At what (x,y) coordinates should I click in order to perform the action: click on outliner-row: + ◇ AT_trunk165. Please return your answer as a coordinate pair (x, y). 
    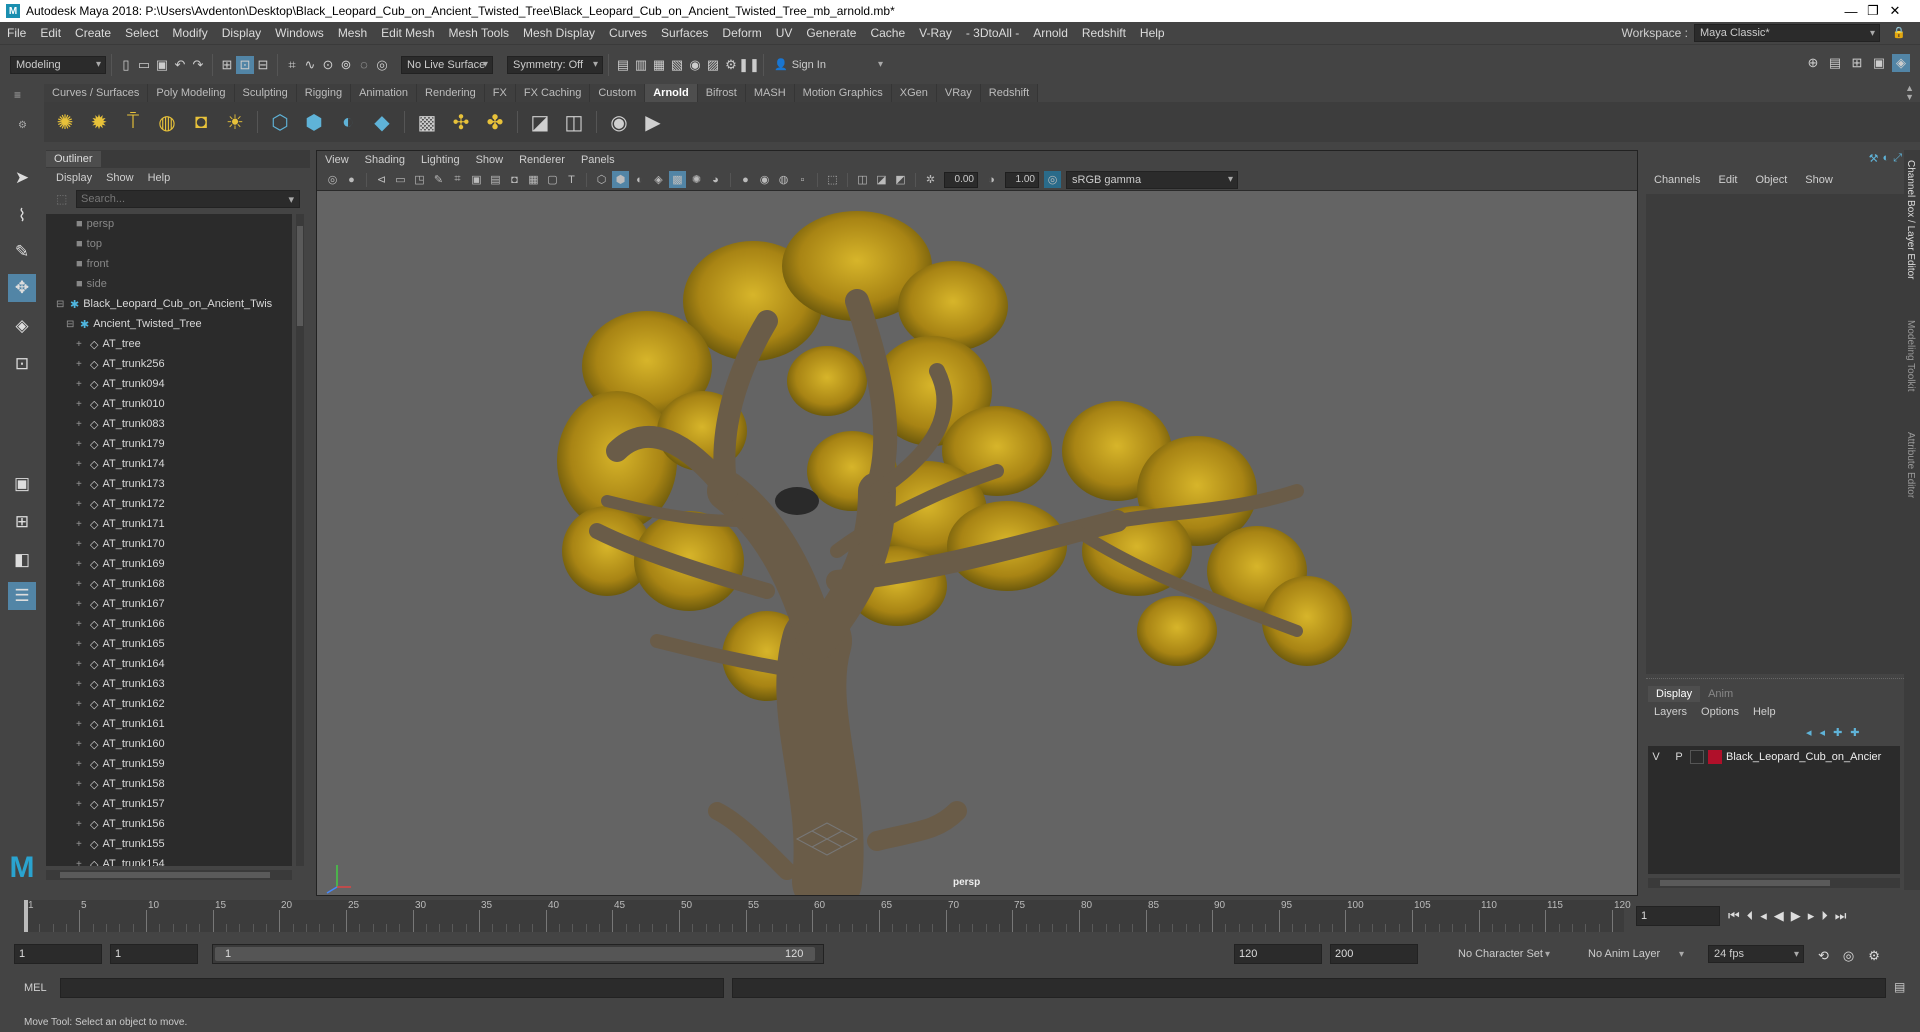
    Looking at the image, I should click on (169, 644).